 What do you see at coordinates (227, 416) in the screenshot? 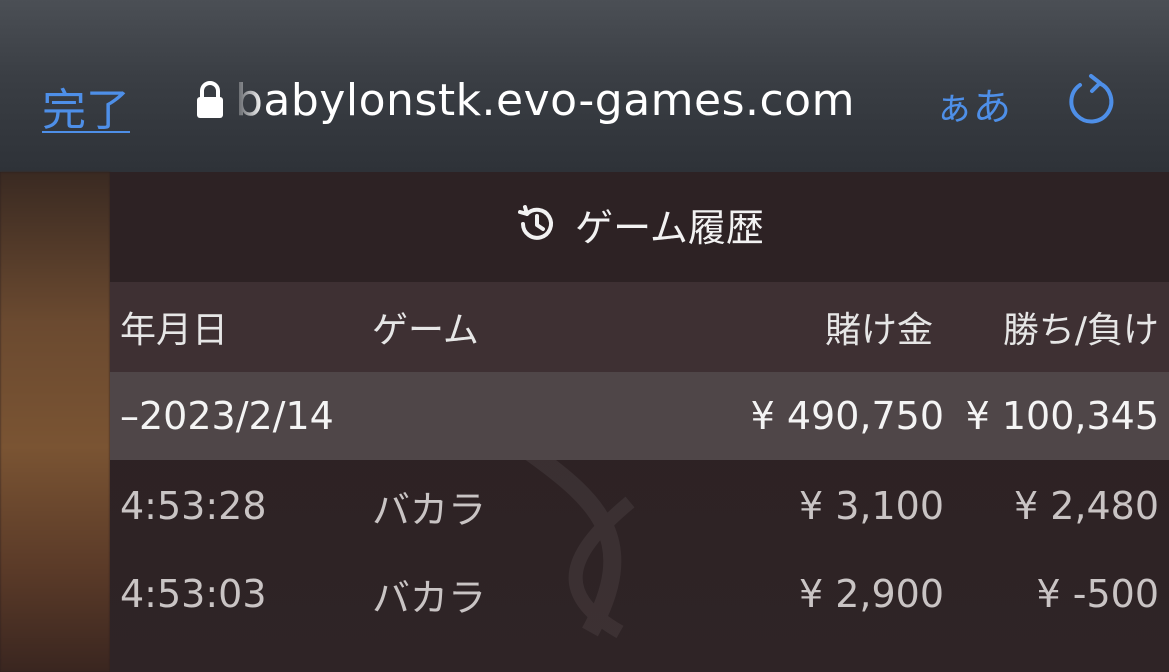
I see `summary-date: –2023/2/14` at bounding box center [227, 416].